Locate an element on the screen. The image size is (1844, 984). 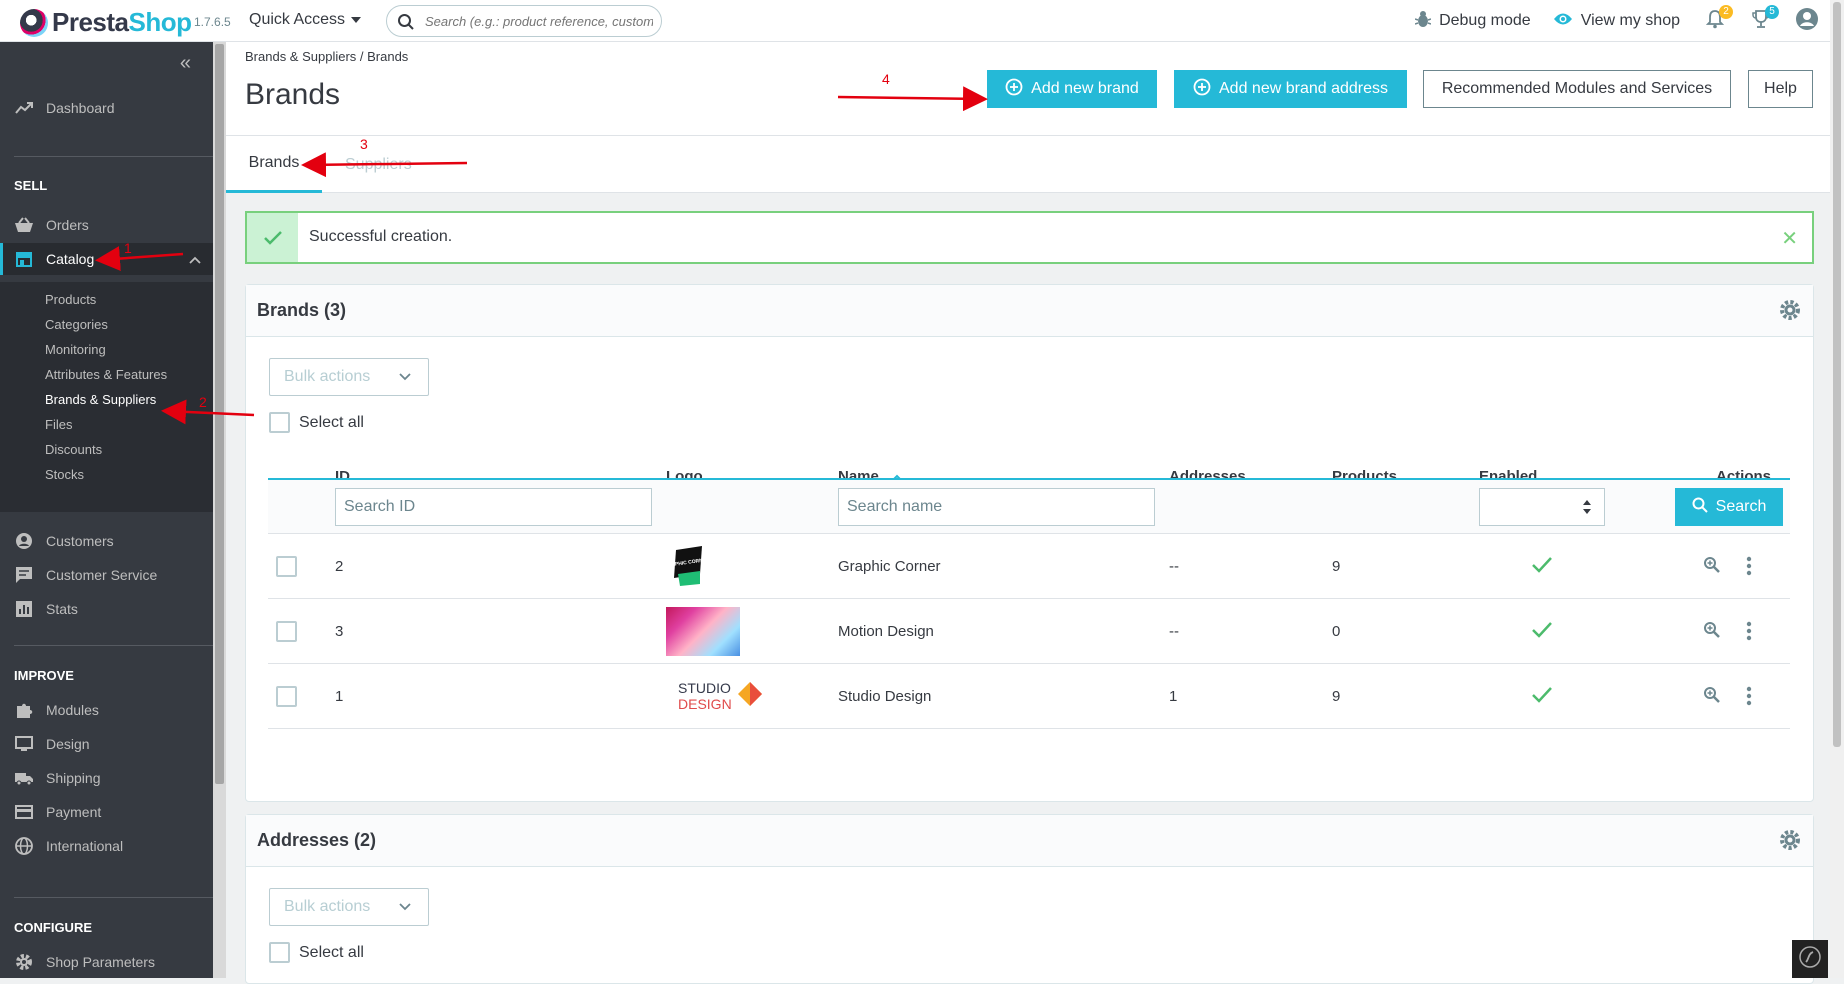
sidebar-scrollbar-thumb is located at coordinates (219, 414).